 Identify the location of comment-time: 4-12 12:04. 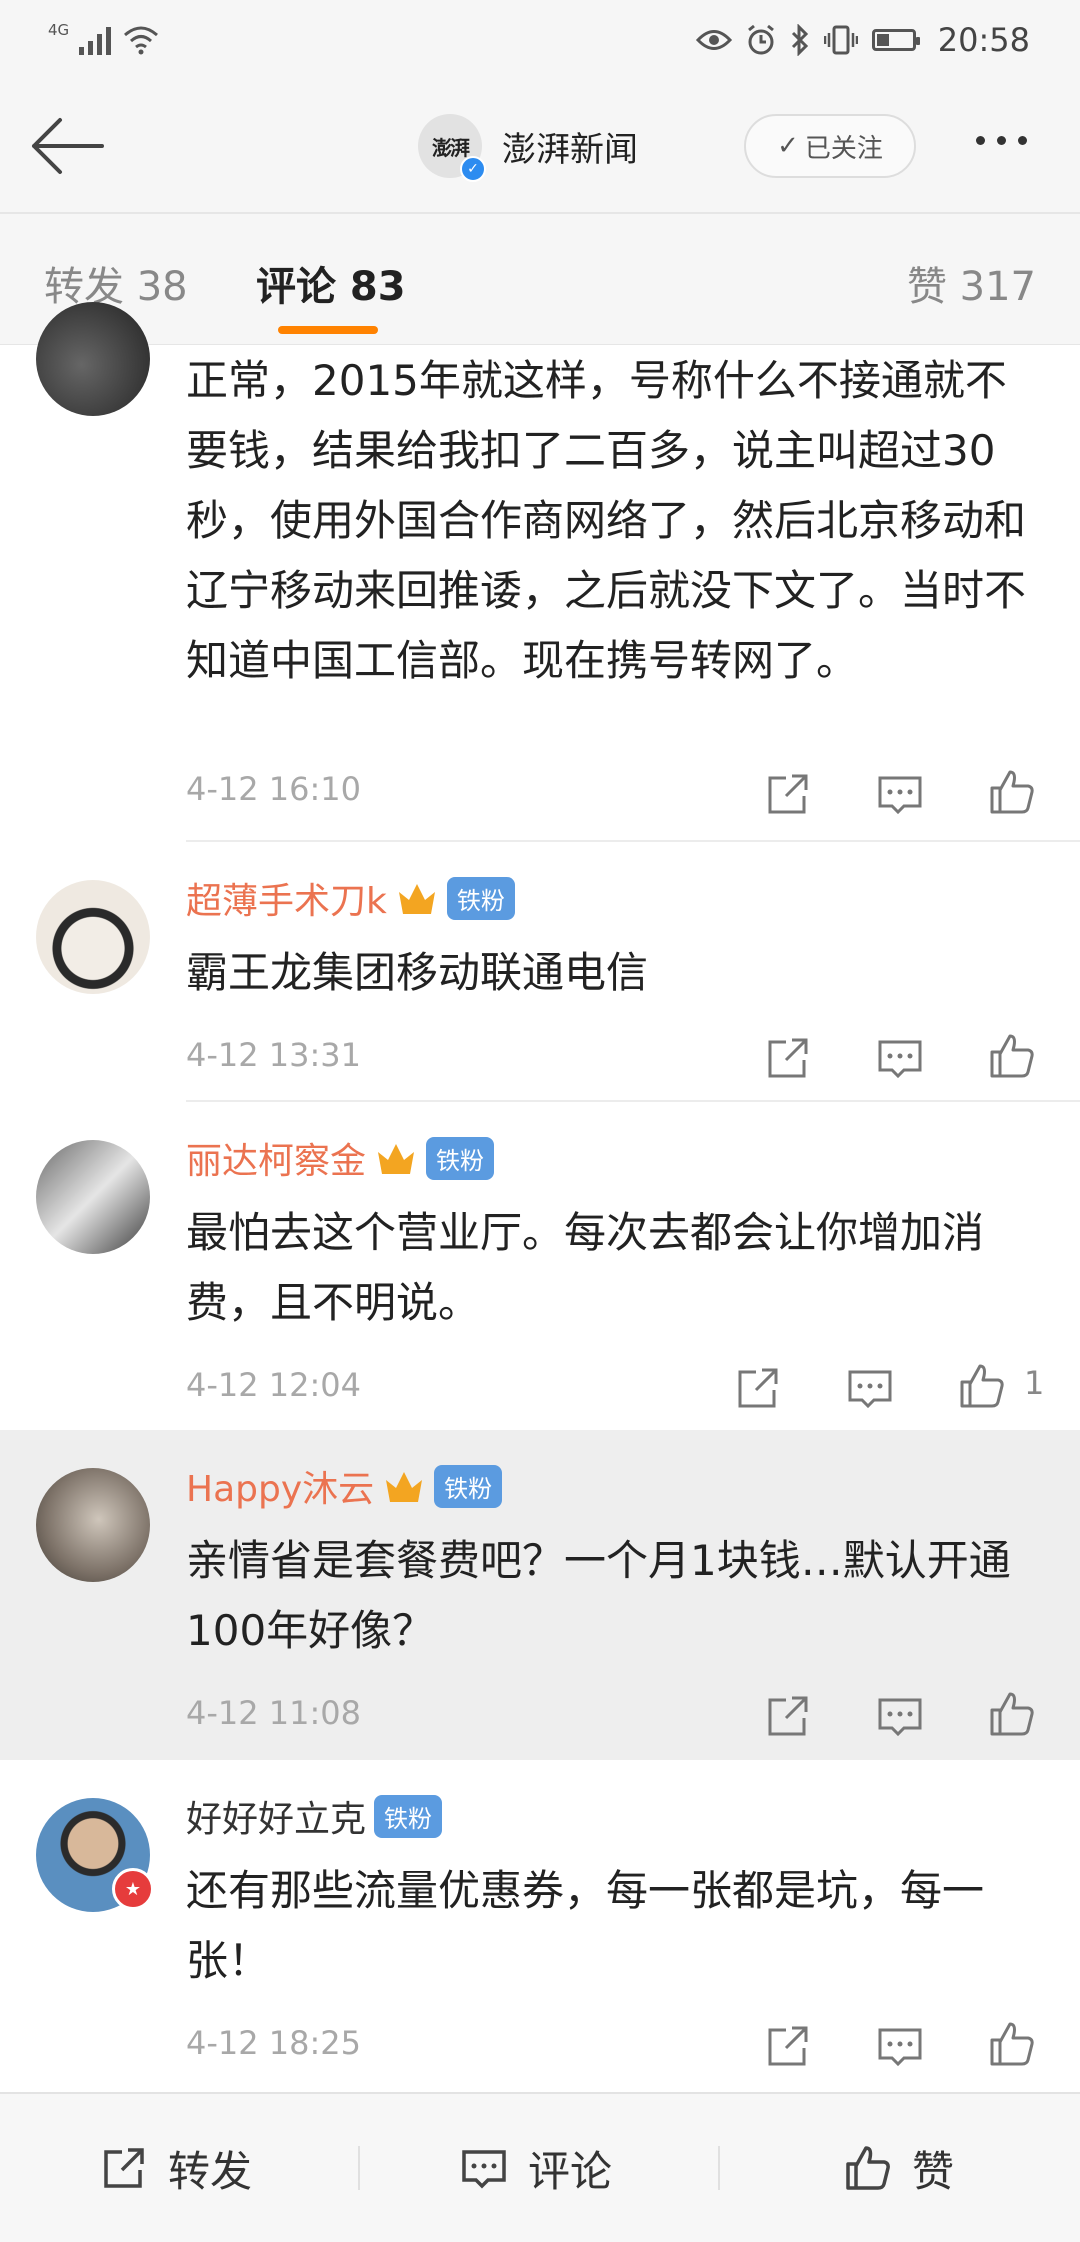
(274, 1385).